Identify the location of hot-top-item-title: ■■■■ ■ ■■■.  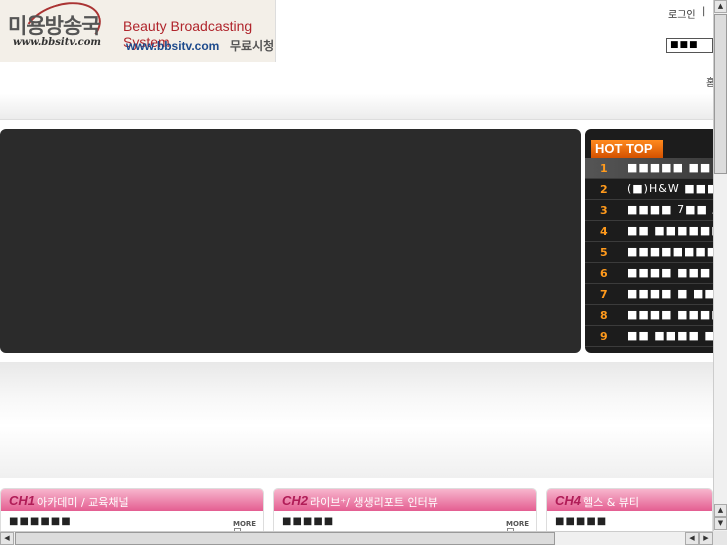
(676, 293).